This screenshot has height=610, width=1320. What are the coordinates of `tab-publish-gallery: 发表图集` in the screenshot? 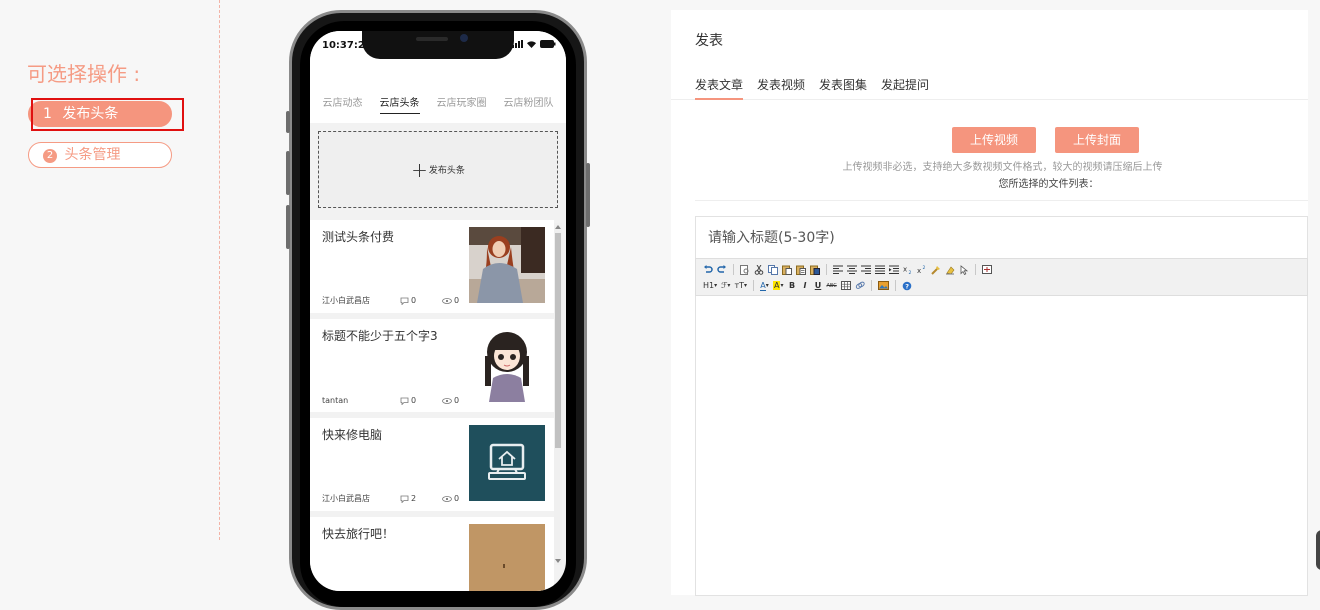 It's located at (843, 88).